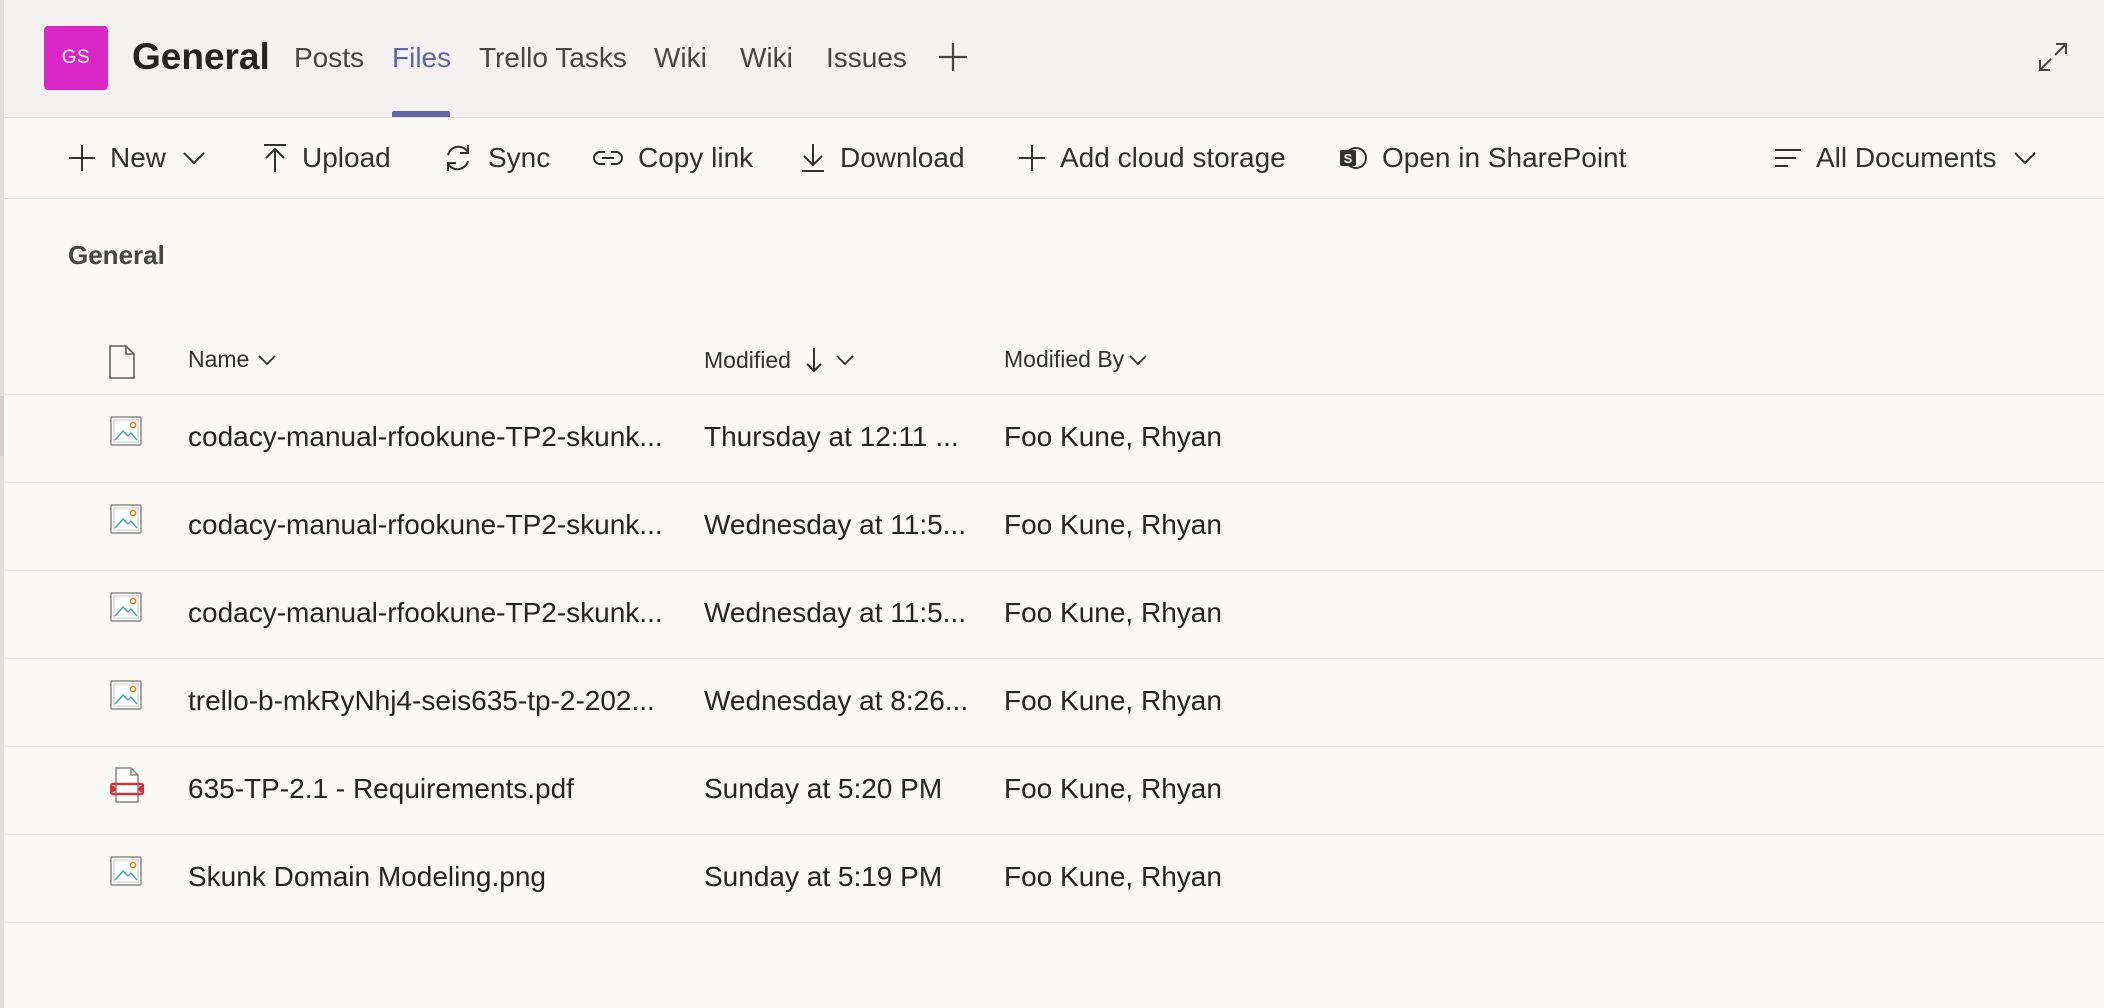 The height and width of the screenshot is (1008, 2104). I want to click on add-cloud-storage-label: Add cloud storage, so click(1173, 157).